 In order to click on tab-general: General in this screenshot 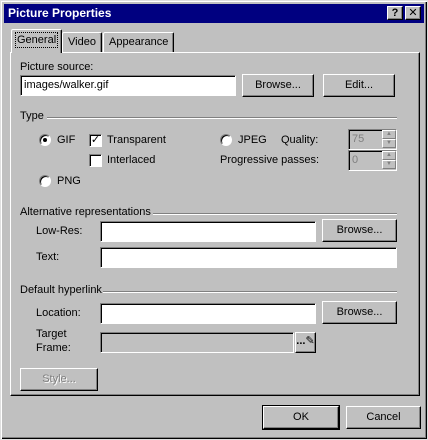, I will do `click(37, 41)`.